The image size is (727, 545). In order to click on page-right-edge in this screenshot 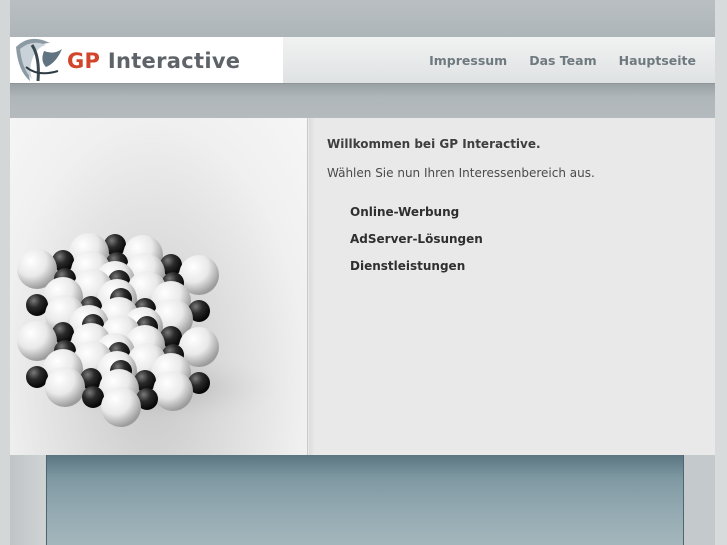, I will do `click(721, 272)`.